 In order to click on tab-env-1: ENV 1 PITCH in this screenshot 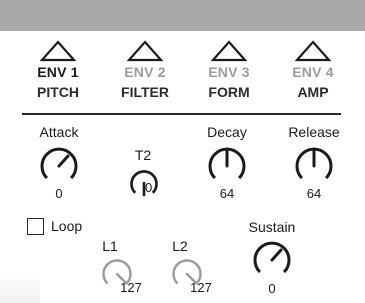, I will do `click(58, 70)`.